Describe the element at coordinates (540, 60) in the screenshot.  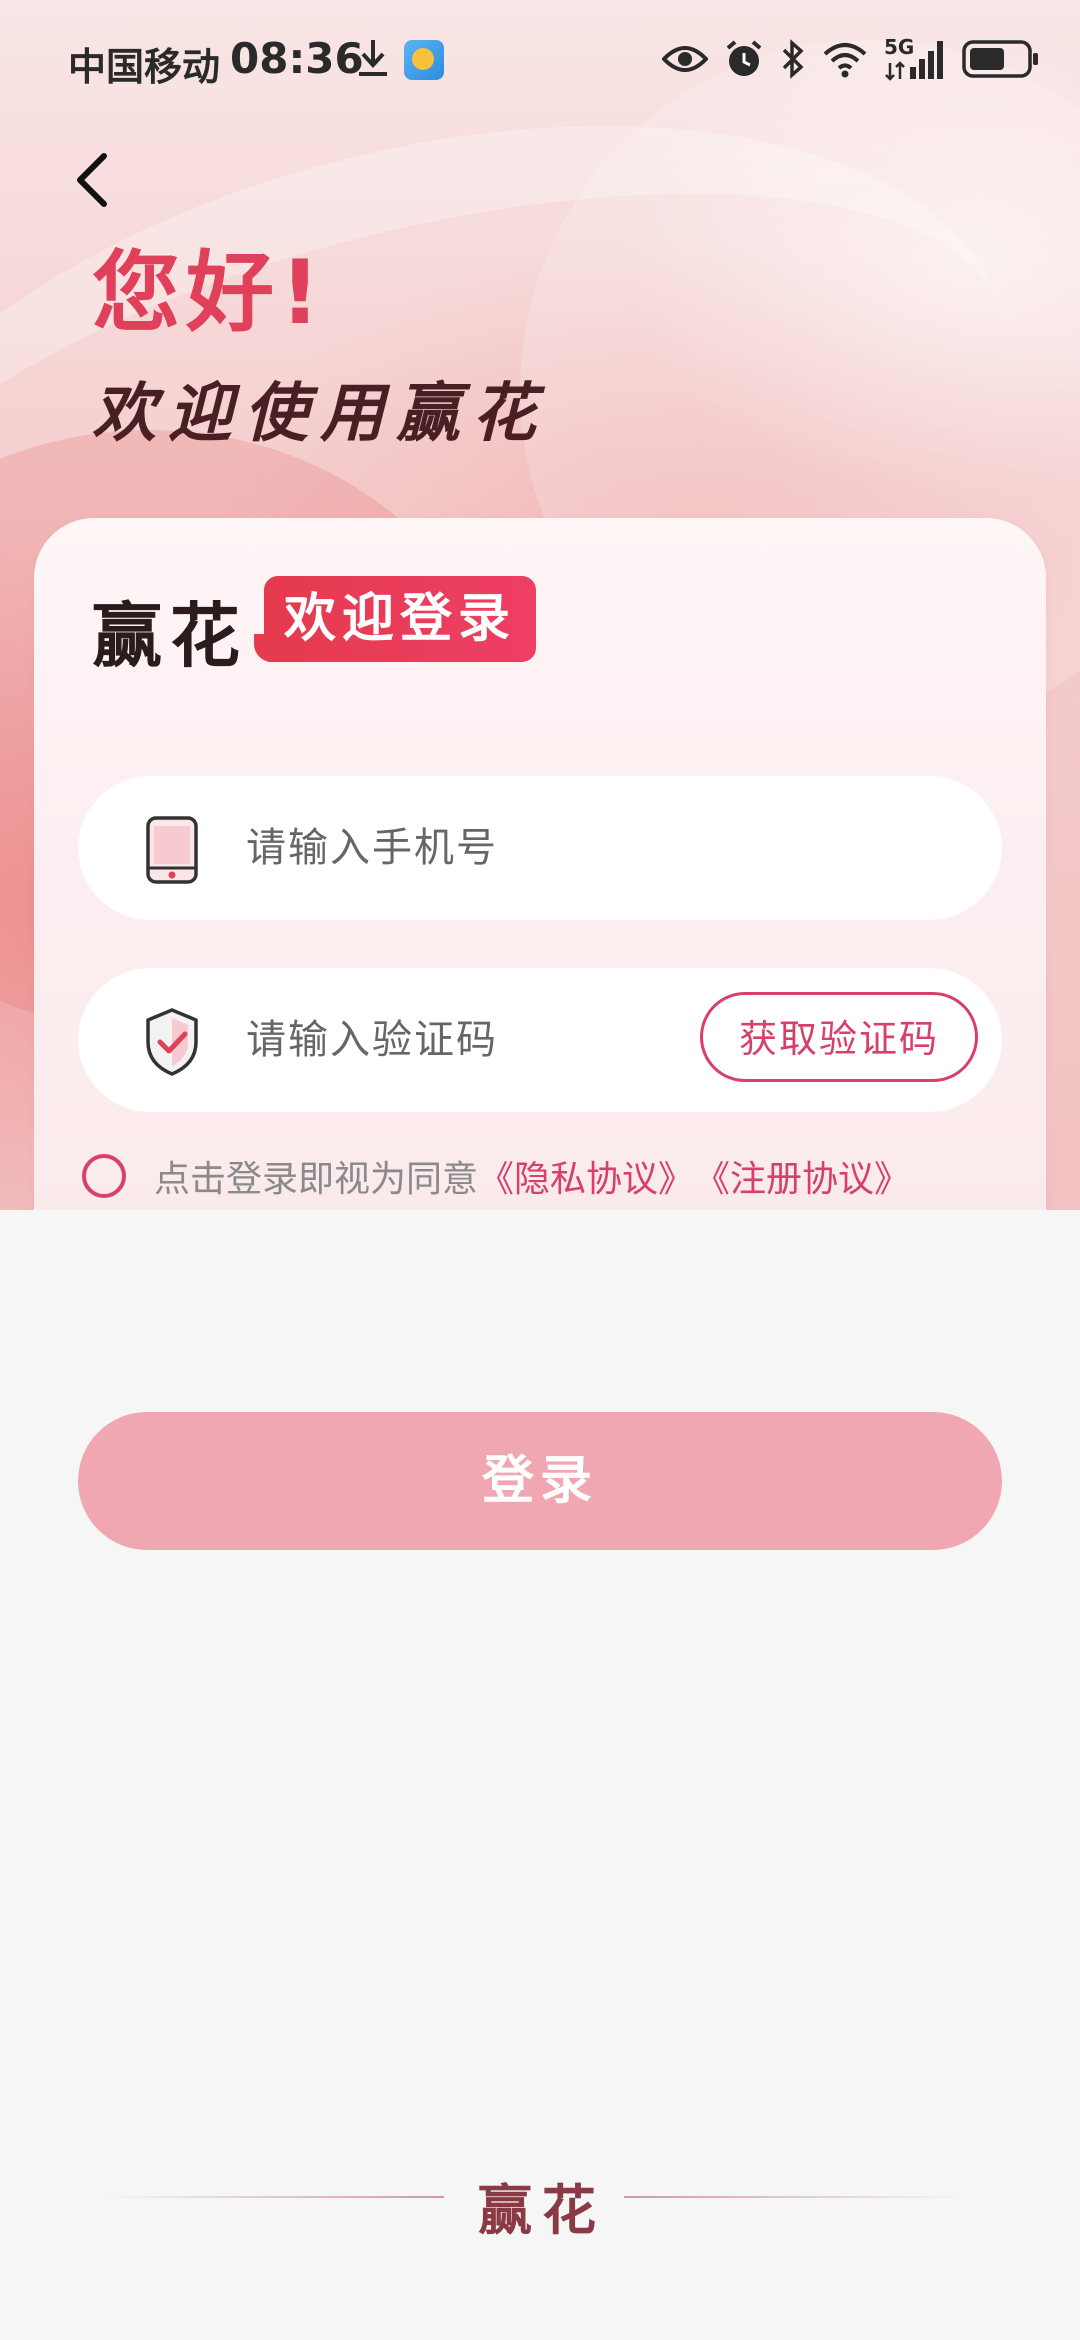
I see `status-bar: 中国移动 08:36 5G` at that location.